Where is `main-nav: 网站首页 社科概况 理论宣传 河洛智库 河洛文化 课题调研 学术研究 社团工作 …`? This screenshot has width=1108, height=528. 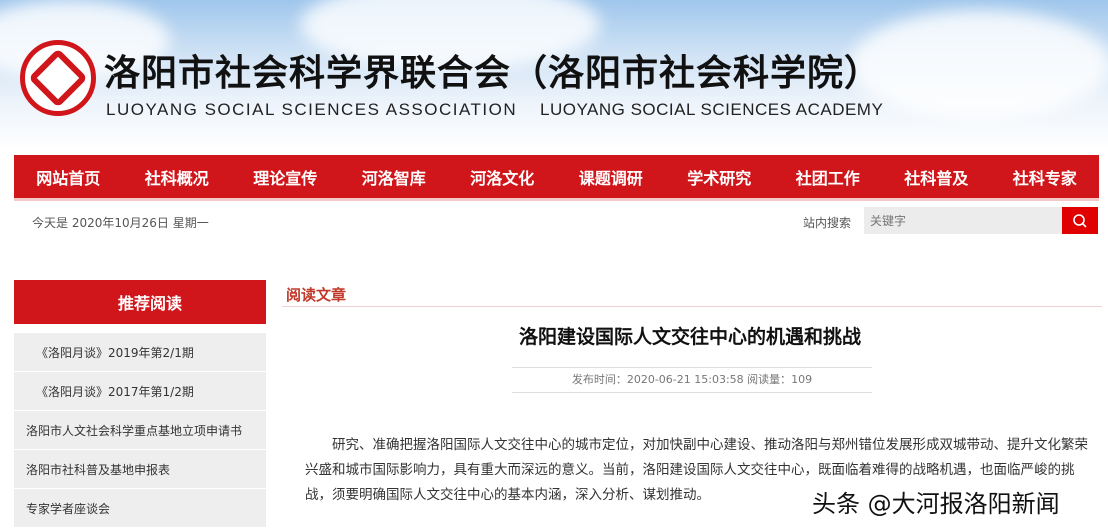
main-nav: 网站首页 社科概况 理论宣传 河洛智库 河洛文化 课题调研 学术研究 社团工作 … is located at coordinates (556, 178).